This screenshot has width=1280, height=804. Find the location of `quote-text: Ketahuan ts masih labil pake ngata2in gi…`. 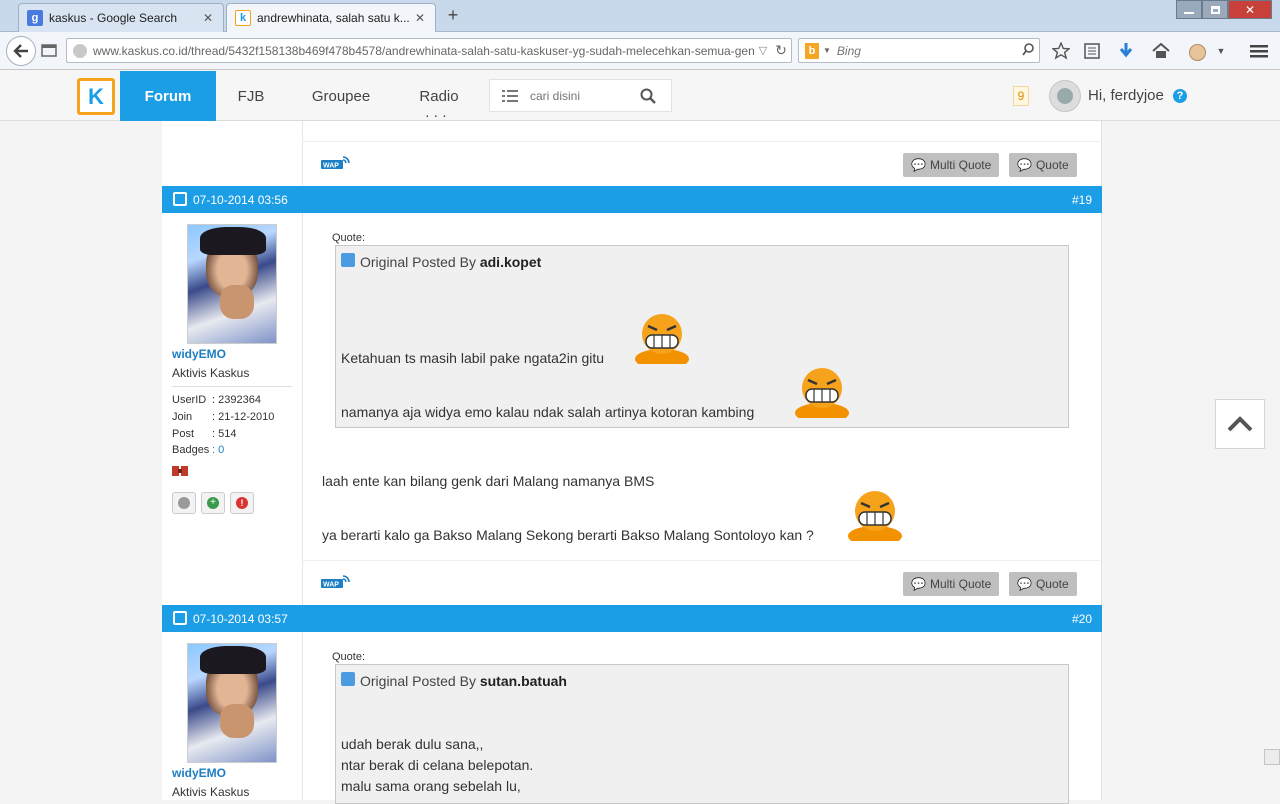

quote-text: Ketahuan ts masih labil pake ngata2in gi… is located at coordinates (473, 358).